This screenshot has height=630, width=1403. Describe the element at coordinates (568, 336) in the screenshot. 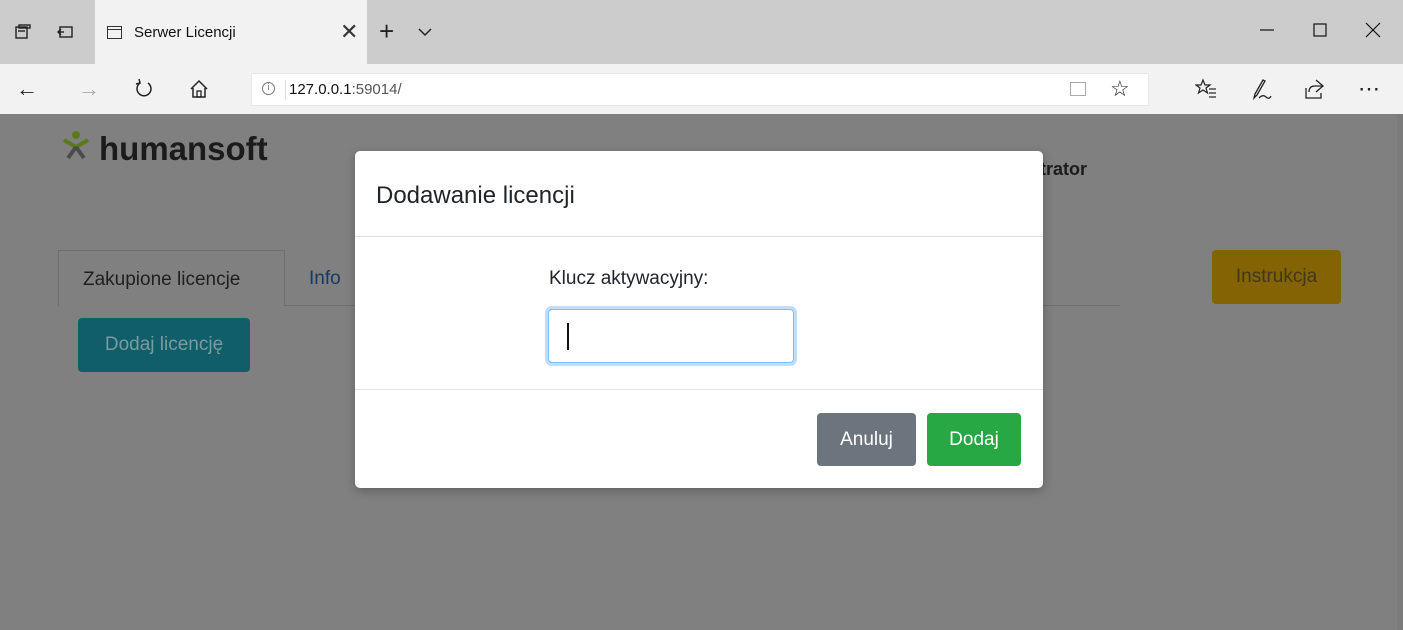

I see `text-caret` at that location.